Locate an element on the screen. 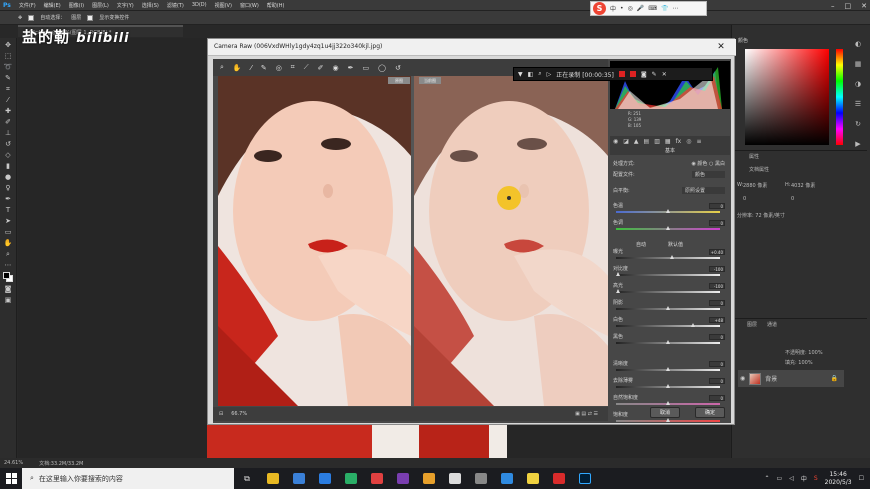 Image resolution: width=870 pixels, height=489 pixels. marquee-tool-icon: ⬚ is located at coordinates (8, 56).